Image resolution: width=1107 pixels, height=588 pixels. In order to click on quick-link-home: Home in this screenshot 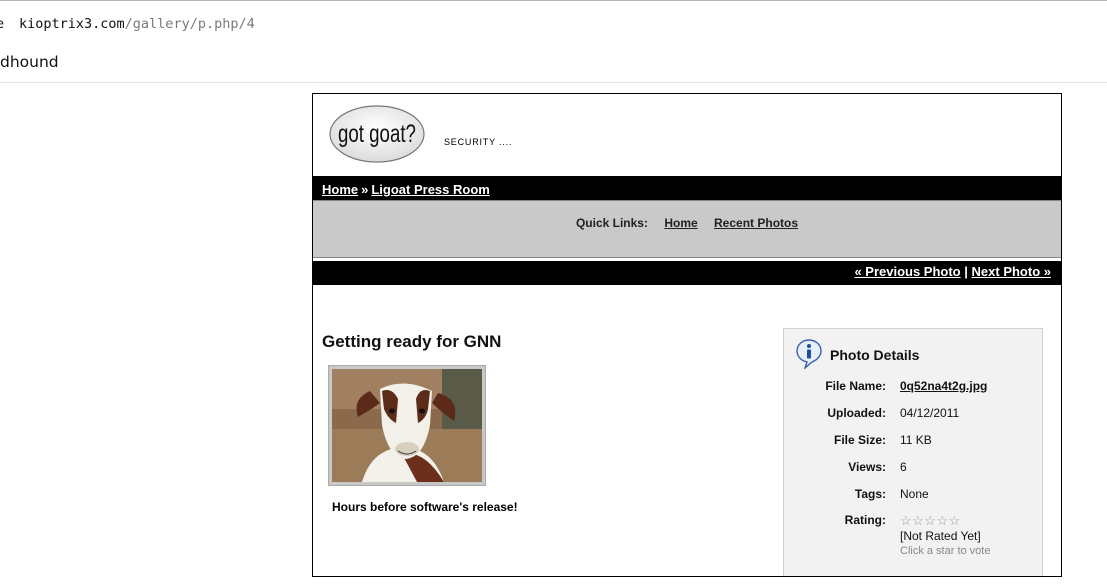, I will do `click(680, 223)`.